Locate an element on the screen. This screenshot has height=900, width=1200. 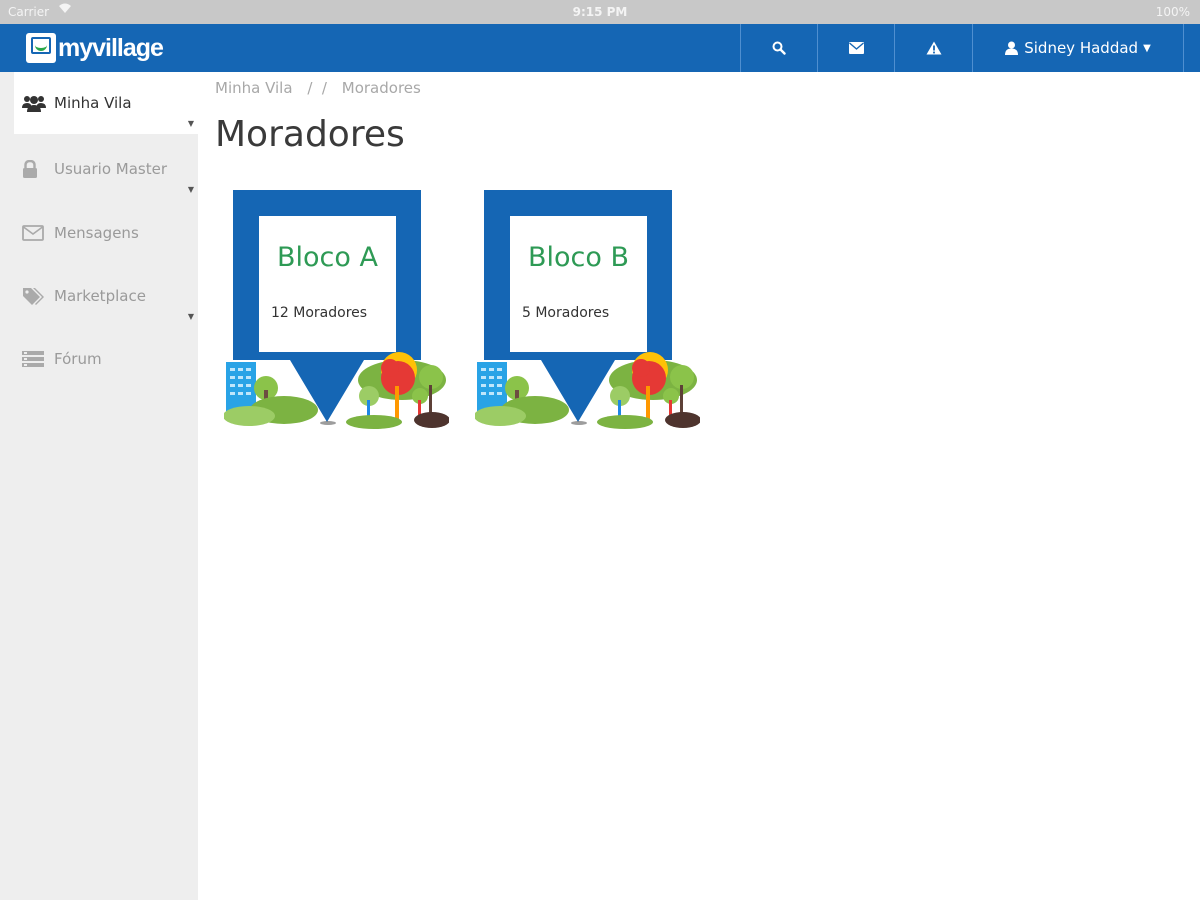
chevron-down-icon: ▼ is located at coordinates (1147, 48).